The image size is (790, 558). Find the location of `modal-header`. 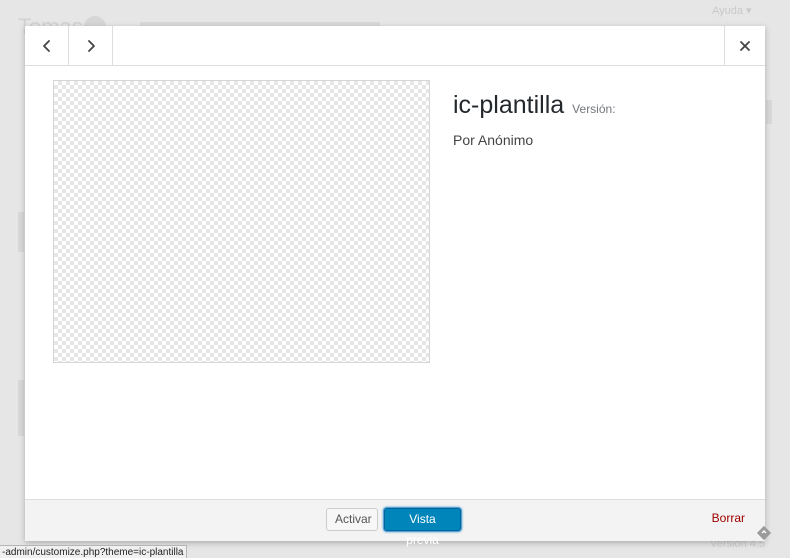

modal-header is located at coordinates (395, 46).